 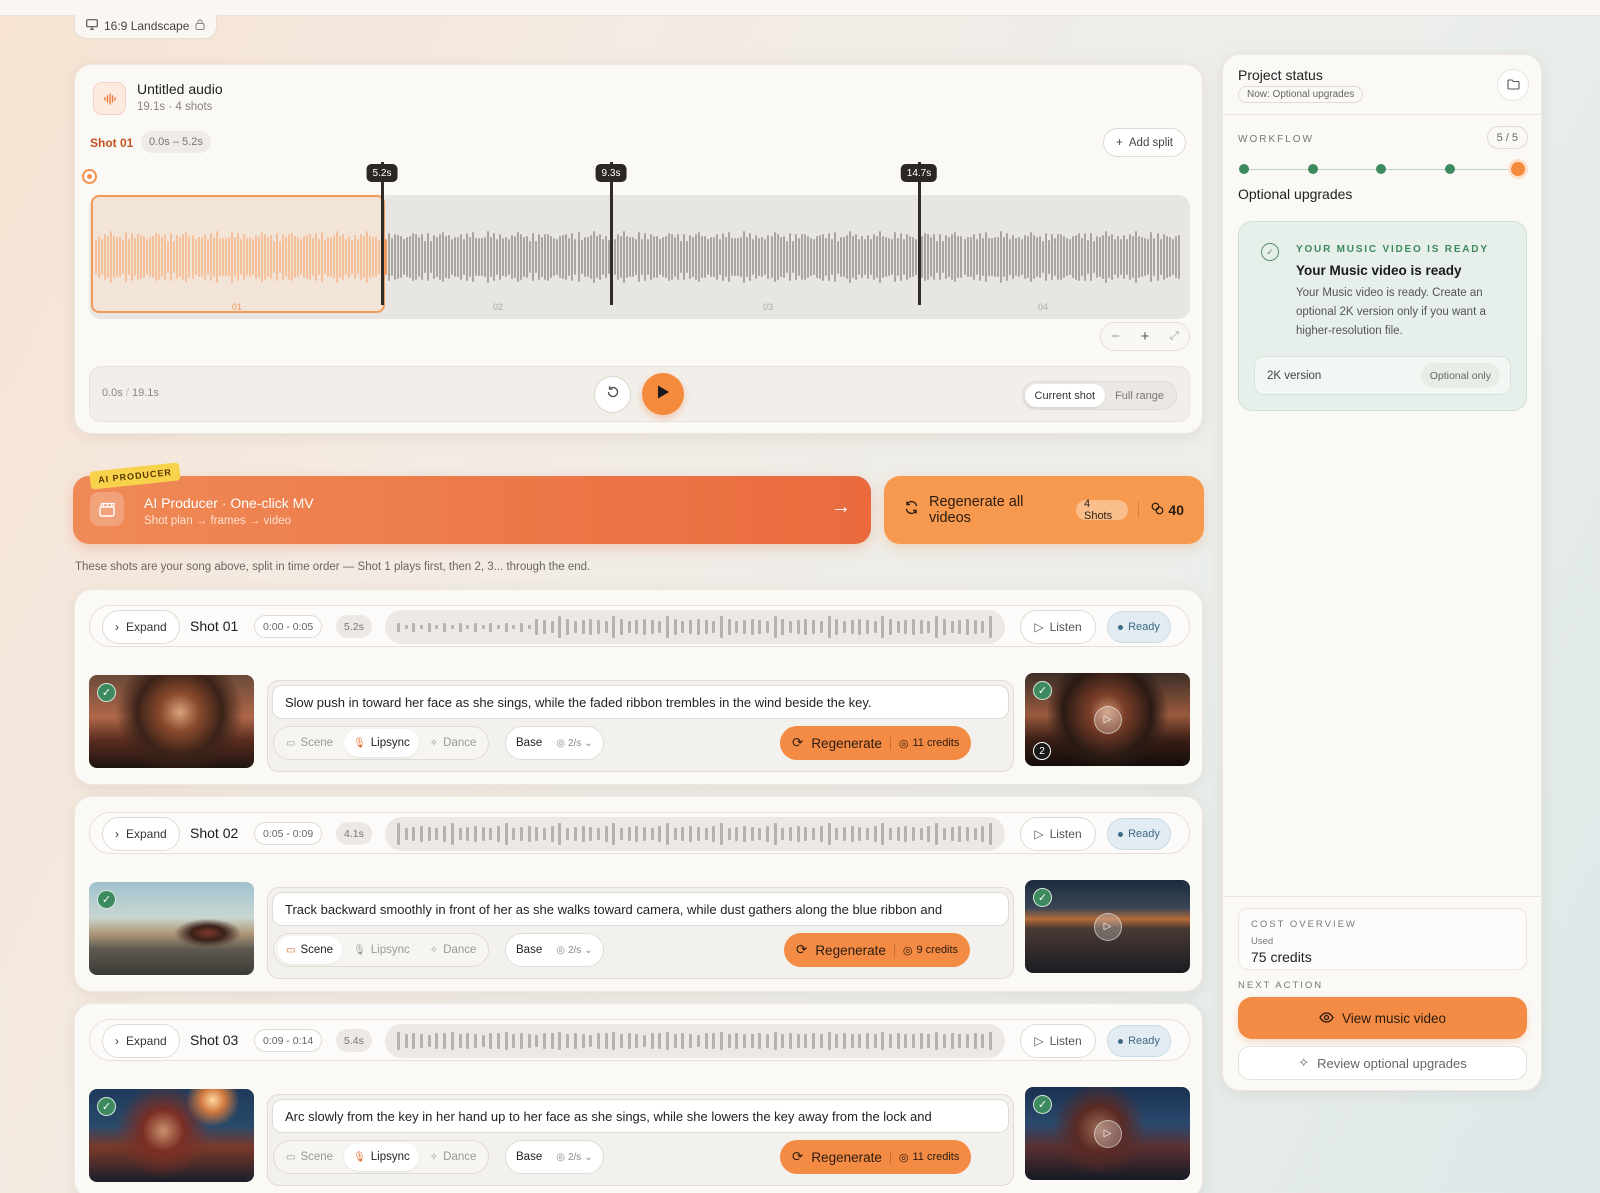 I want to click on playhead-handle, so click(x=89, y=176).